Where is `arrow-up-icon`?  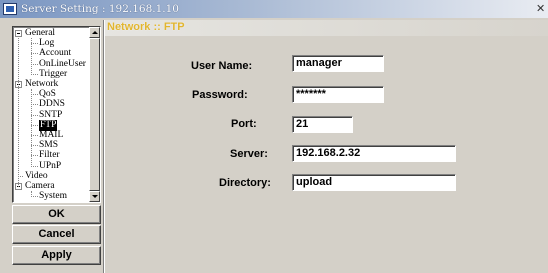 arrow-up-icon is located at coordinates (95, 32).